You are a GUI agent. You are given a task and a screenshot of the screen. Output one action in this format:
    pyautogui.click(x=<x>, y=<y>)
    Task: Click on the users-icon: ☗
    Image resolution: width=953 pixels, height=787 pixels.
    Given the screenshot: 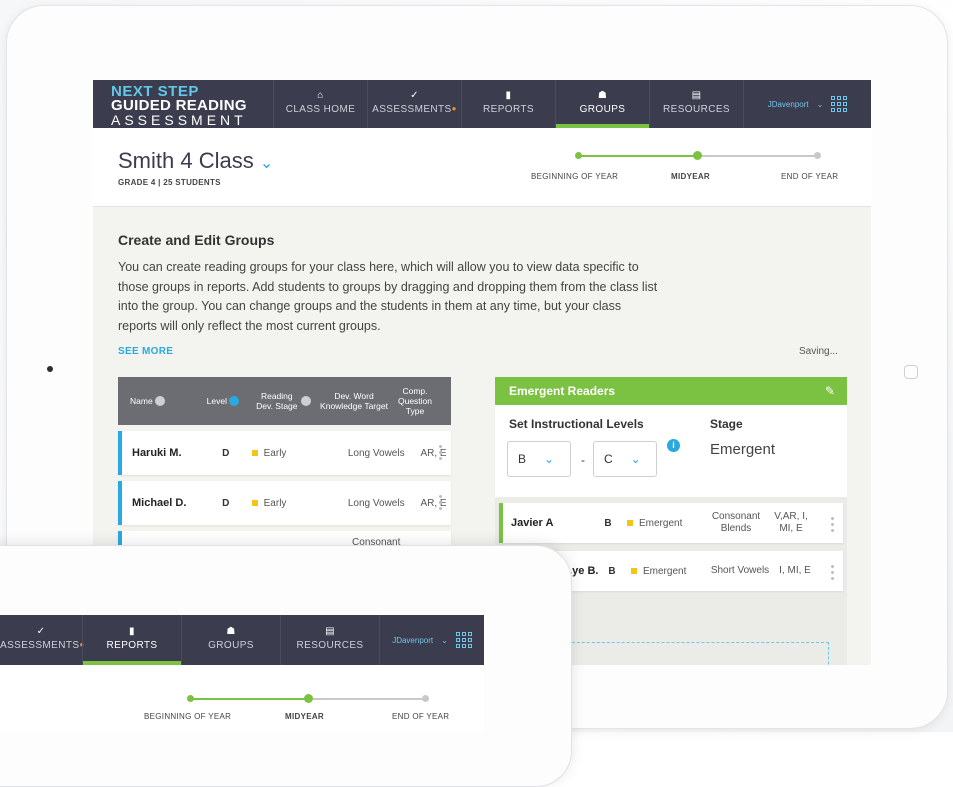 What is the action you would take?
    pyautogui.click(x=602, y=95)
    